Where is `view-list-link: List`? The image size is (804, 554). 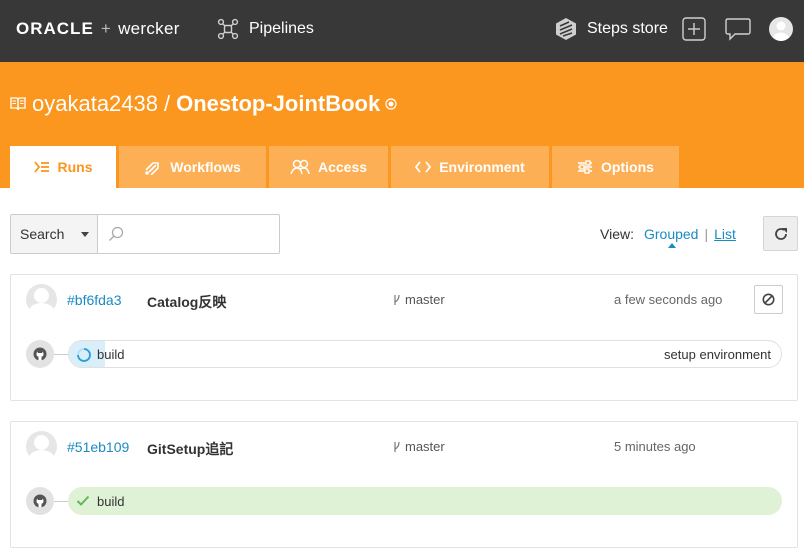 view-list-link: List is located at coordinates (725, 234).